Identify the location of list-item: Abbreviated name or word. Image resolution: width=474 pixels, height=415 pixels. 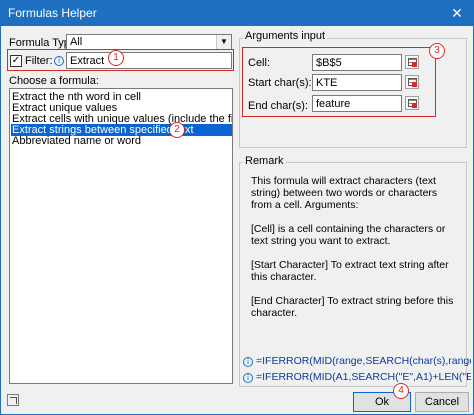
(121, 141).